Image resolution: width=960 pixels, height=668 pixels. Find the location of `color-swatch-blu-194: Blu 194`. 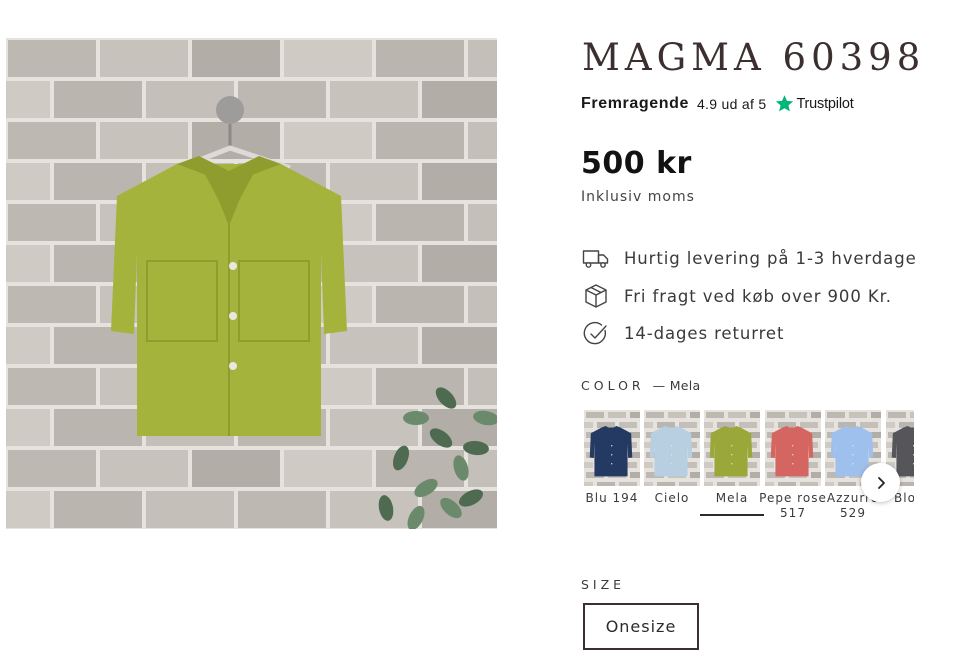

color-swatch-blu-194: Blu 194 is located at coordinates (612, 458).